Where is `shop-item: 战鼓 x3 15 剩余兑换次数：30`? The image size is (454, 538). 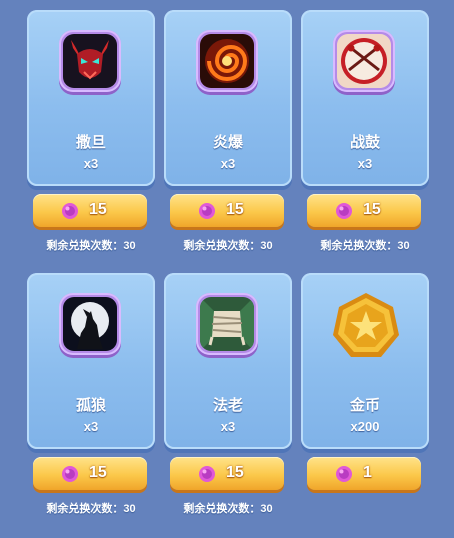 shop-item: 战鼓 x3 15 剩余兑换次数：30 is located at coordinates (365, 131).